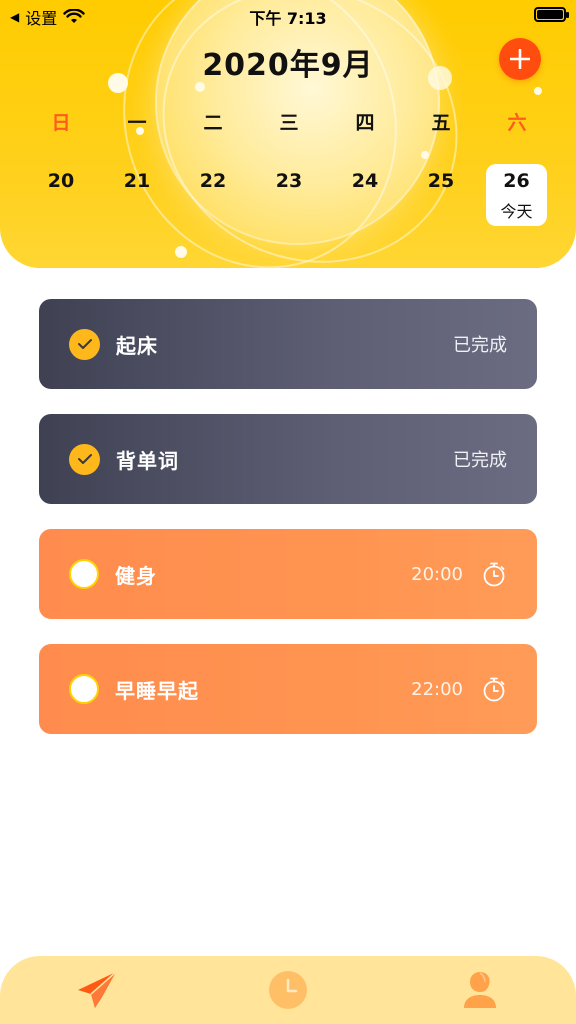 The height and width of the screenshot is (1024, 576). I want to click on task-title: 健身, so click(136, 575).